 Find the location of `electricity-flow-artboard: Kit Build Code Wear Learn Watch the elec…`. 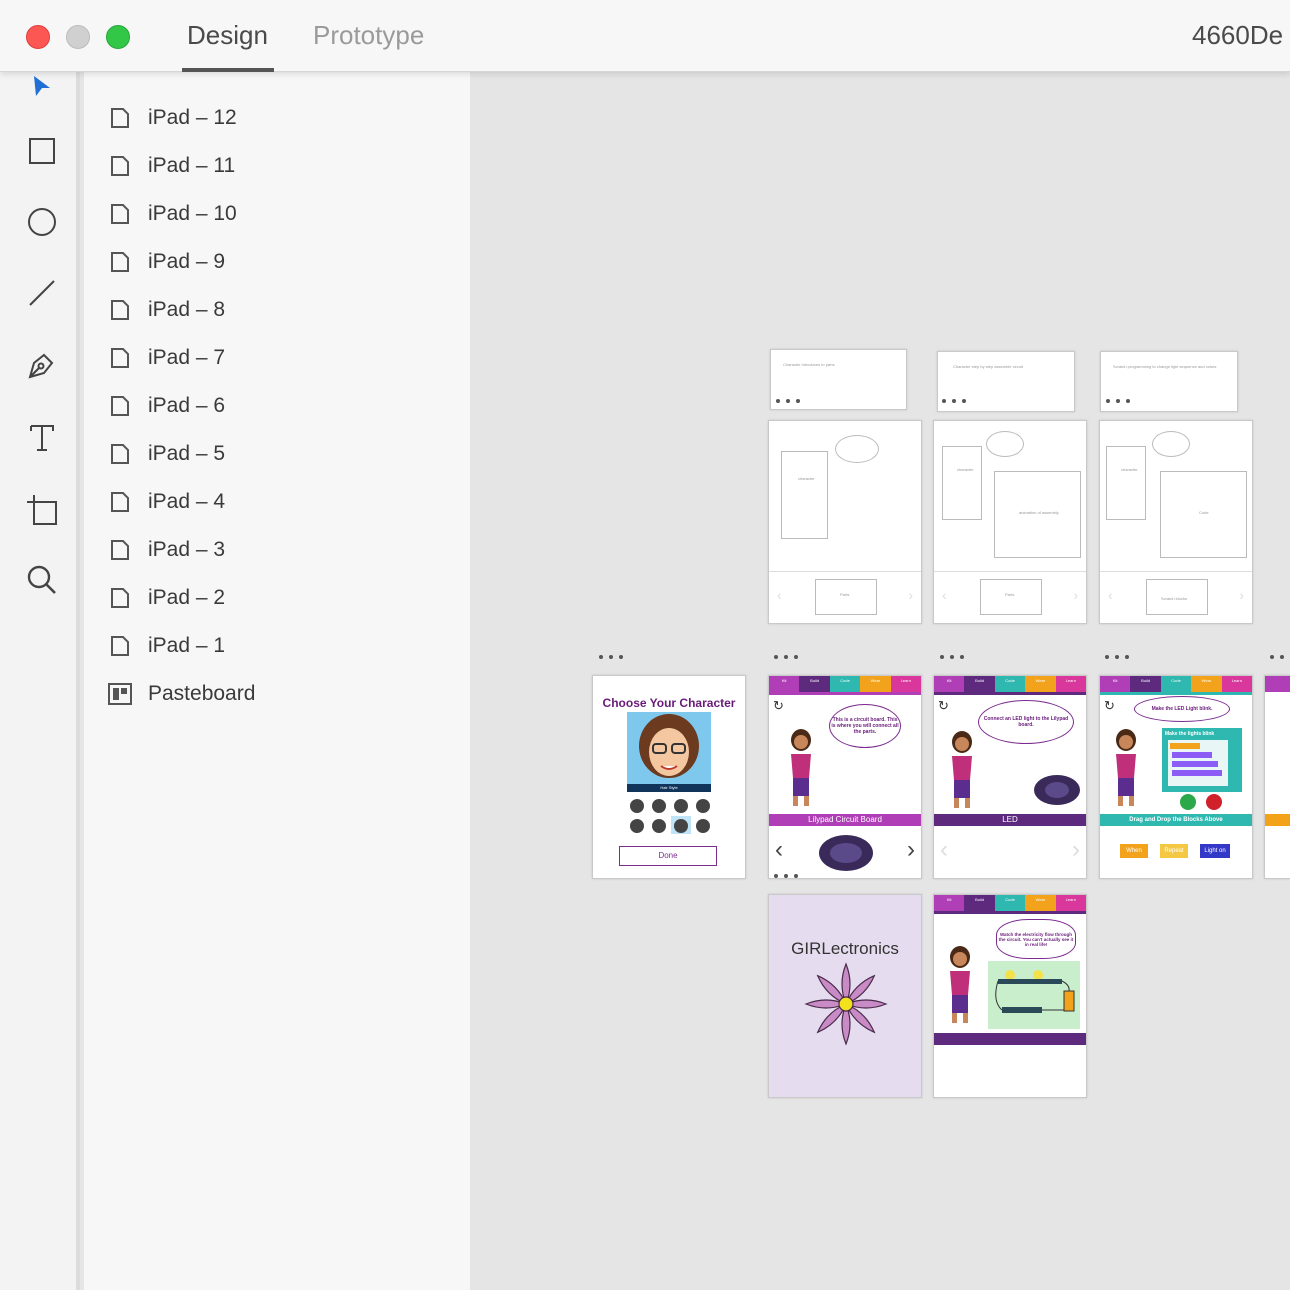

electricity-flow-artboard: Kit Build Code Wear Learn Watch the elec… is located at coordinates (1010, 996).